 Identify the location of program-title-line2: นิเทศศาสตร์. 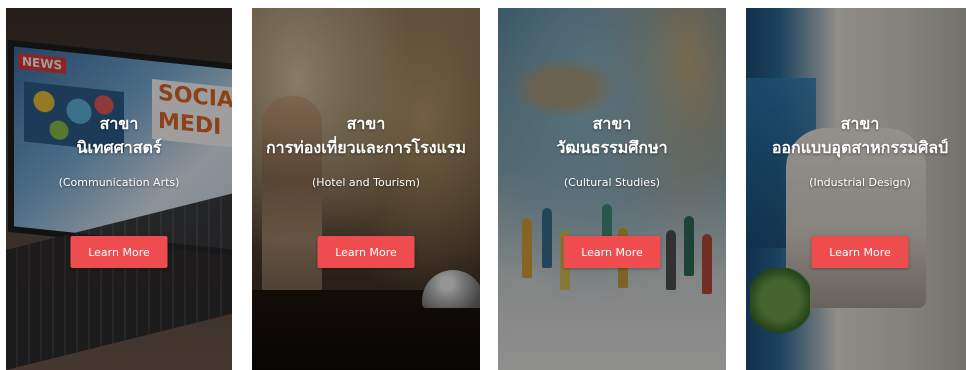
(119, 147).